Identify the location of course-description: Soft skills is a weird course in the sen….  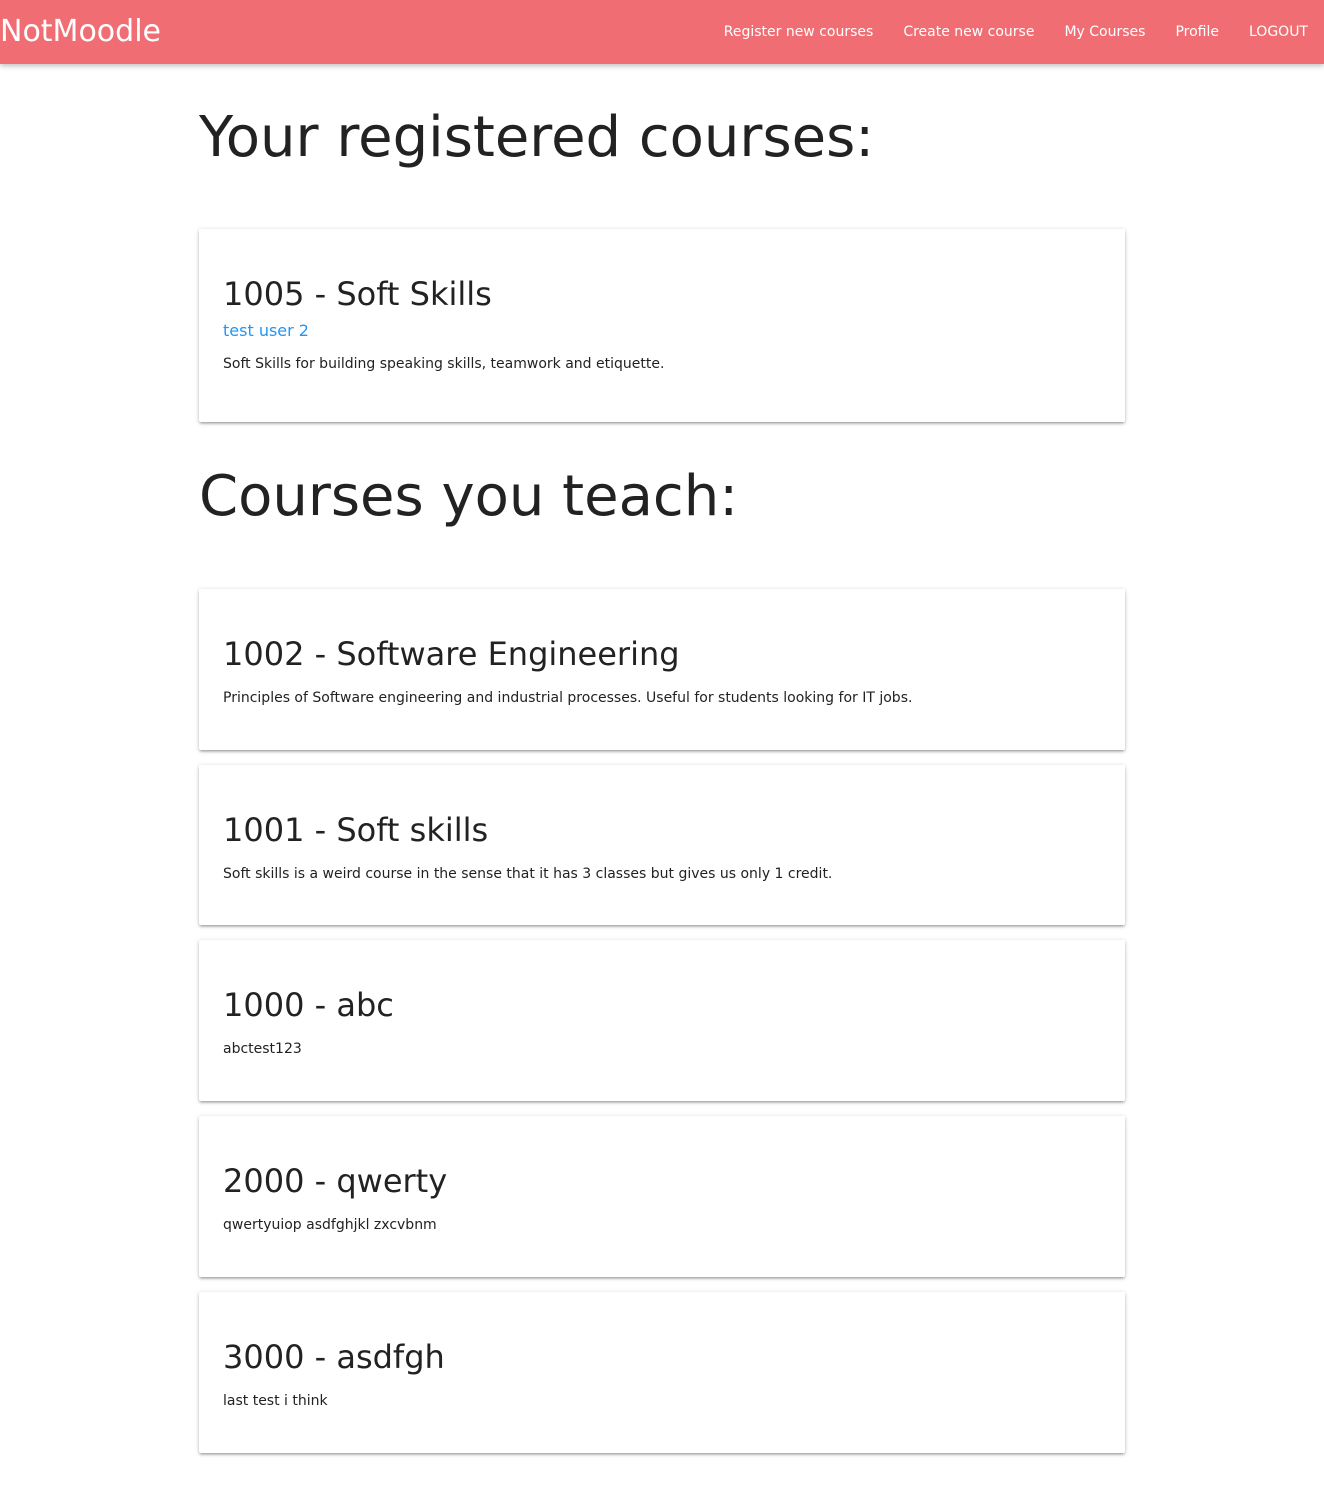
(528, 873).